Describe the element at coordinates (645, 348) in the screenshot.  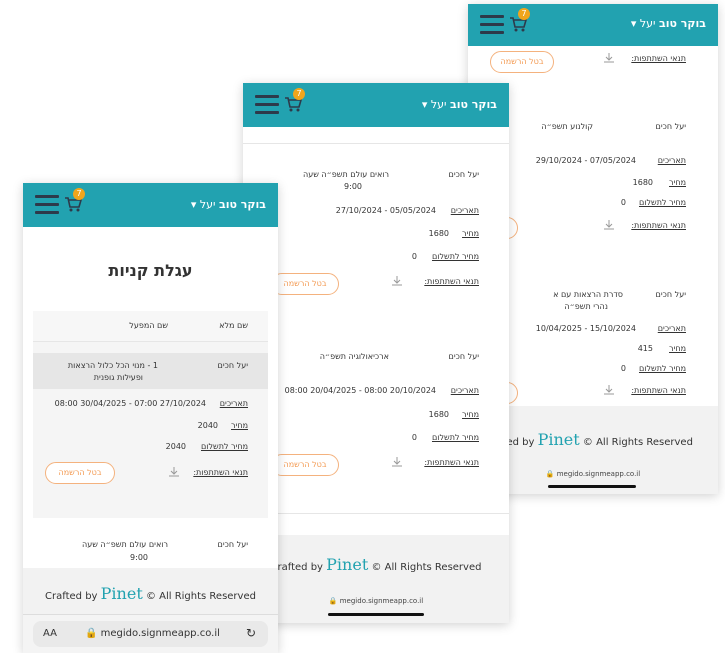
I see `price-value: 415` at that location.